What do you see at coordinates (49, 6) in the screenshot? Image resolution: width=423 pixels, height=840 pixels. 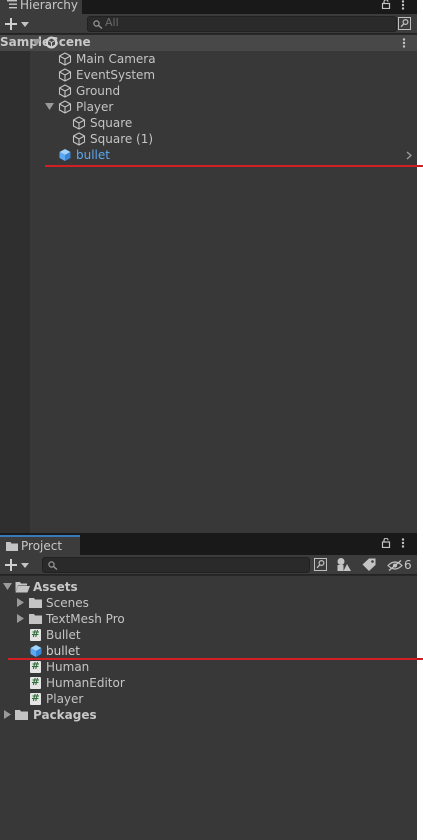 I see `hierarchy-tab-label: Hierarchy` at bounding box center [49, 6].